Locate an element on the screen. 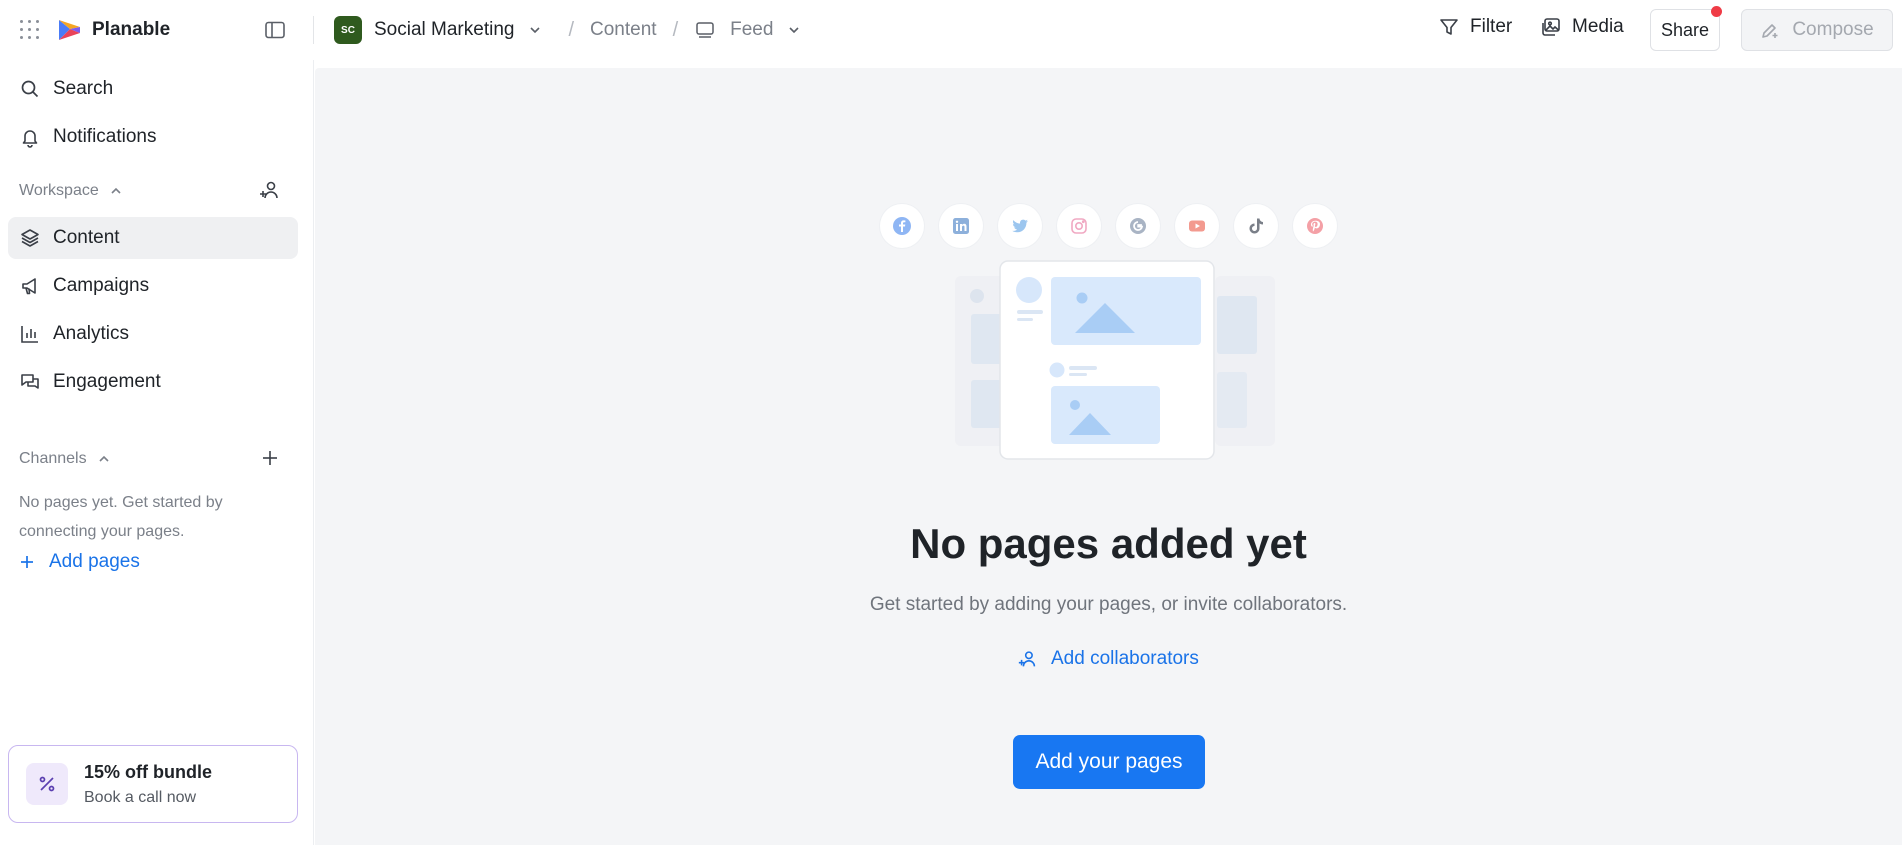 The height and width of the screenshot is (845, 1902). google-icon is located at coordinates (1138, 226).